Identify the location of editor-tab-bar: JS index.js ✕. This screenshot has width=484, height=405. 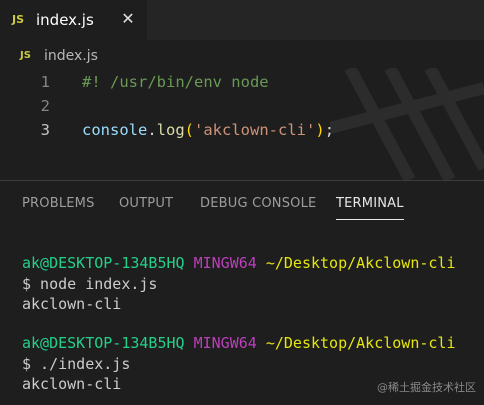
(242, 20).